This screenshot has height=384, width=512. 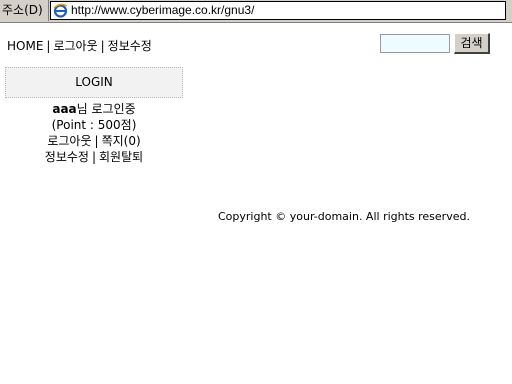 I want to click on user-links-row-2: 정보수정 | 회원탈퇴, so click(x=94, y=157).